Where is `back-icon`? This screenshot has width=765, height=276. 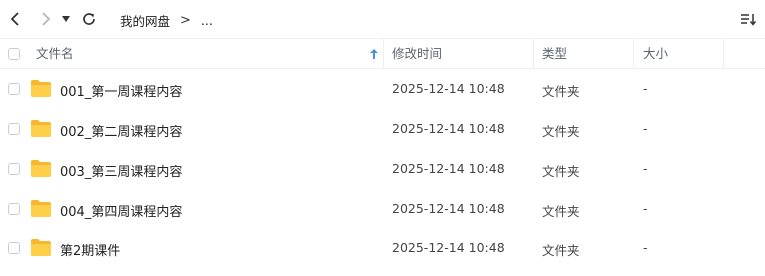 back-icon is located at coordinates (14, 19).